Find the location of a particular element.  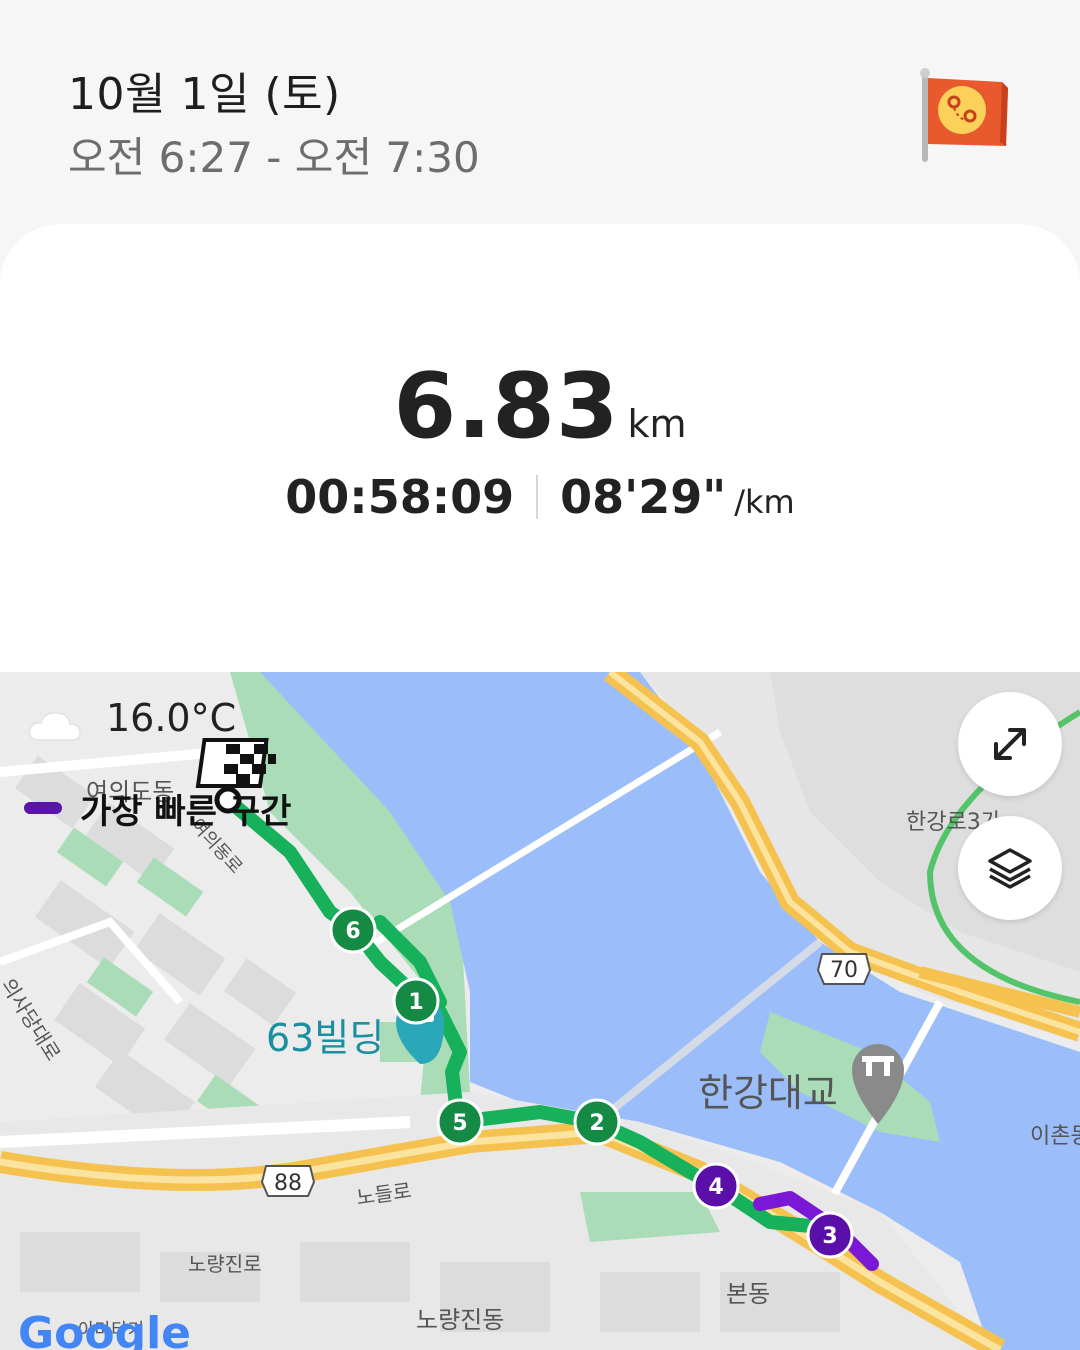

legend-label: 가장 빠른 구간 is located at coordinates (186, 812).